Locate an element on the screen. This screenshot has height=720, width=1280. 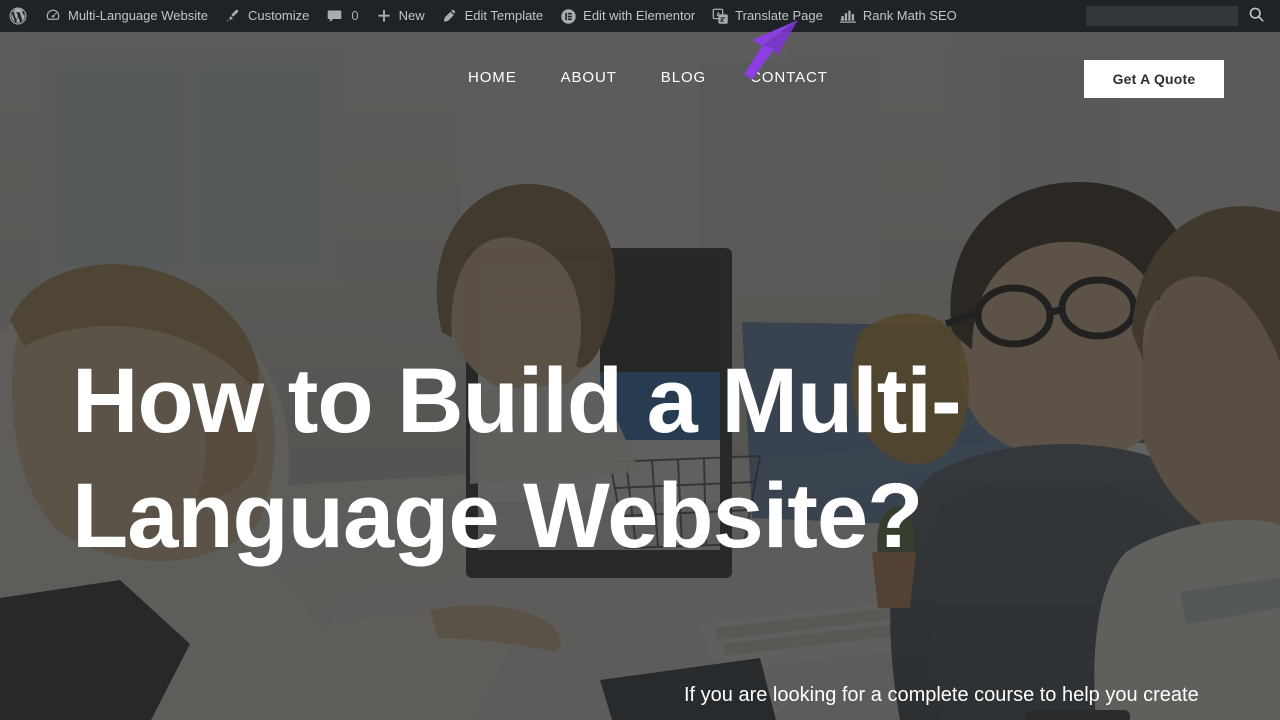
admin-bar-edit-with-elementor: Edit with Elementor is located at coordinates (627, 16).